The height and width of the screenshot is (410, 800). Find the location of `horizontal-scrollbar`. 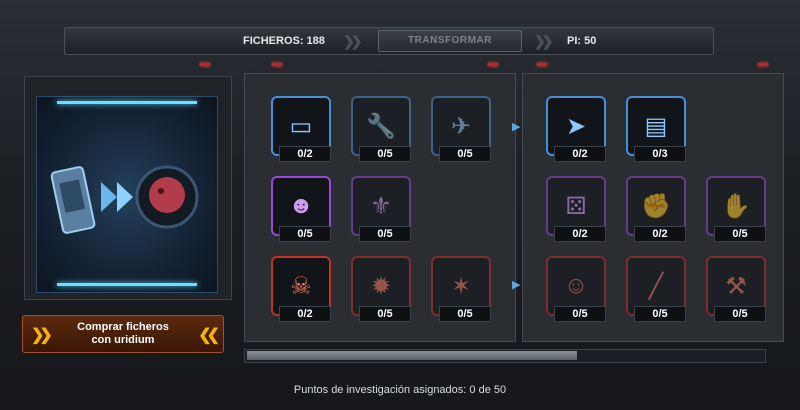

horizontal-scrollbar is located at coordinates (505, 356).